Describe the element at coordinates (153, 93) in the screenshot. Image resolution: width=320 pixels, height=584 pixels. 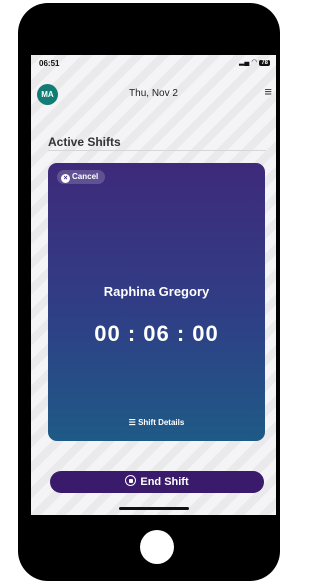
I see `header-date: Thu, Nov 2` at that location.